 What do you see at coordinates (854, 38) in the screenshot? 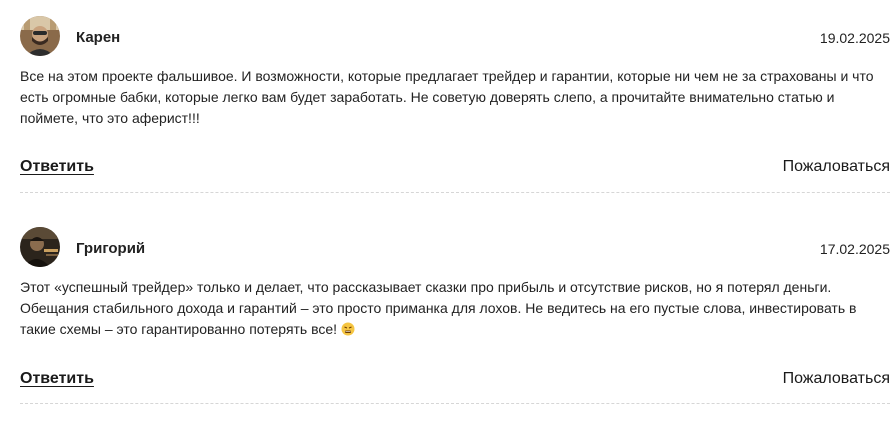
I see `comment-date: 19.02.2025` at bounding box center [854, 38].